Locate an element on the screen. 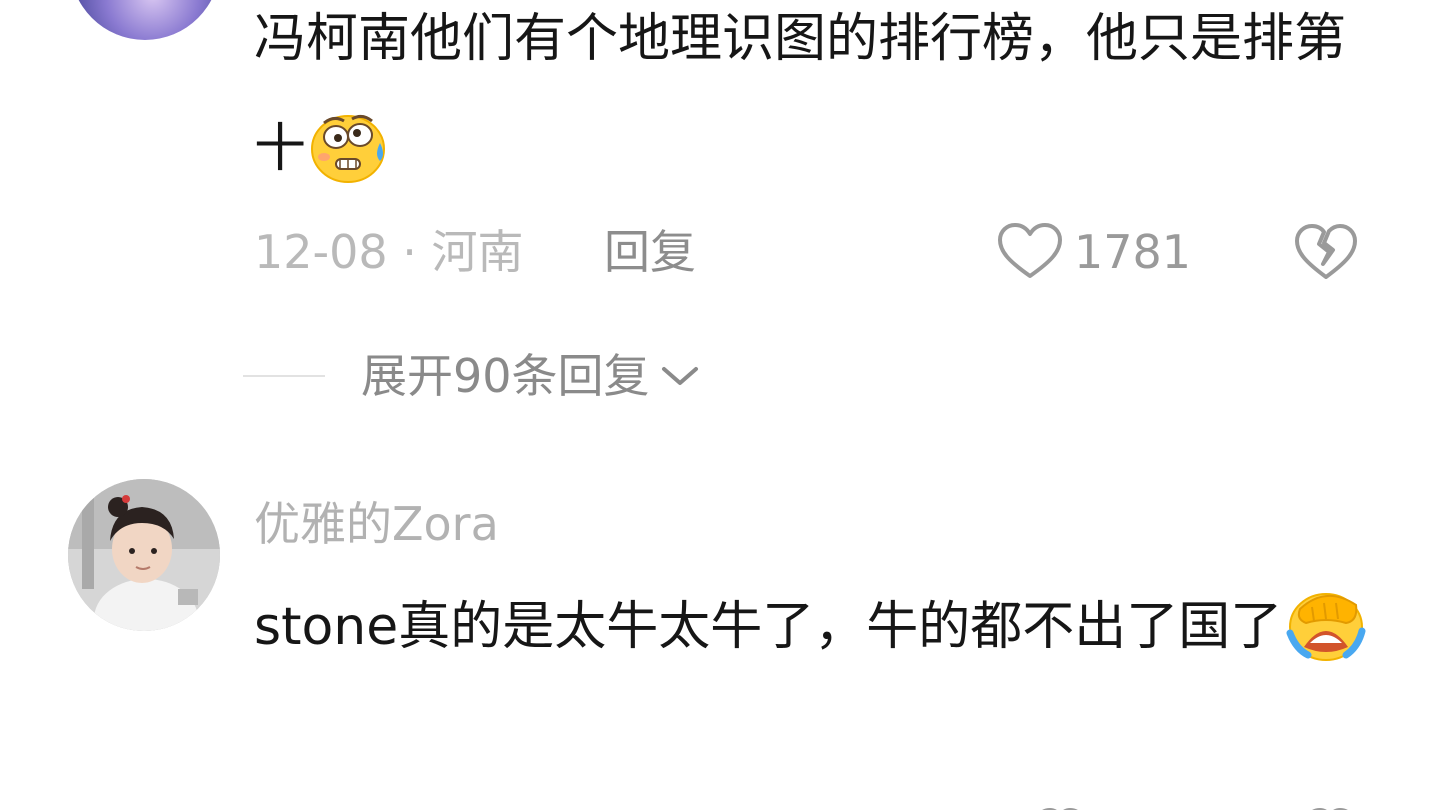 The width and height of the screenshot is (1440, 810). expand-replies-label: 展开90条回复 is located at coordinates (505, 376).